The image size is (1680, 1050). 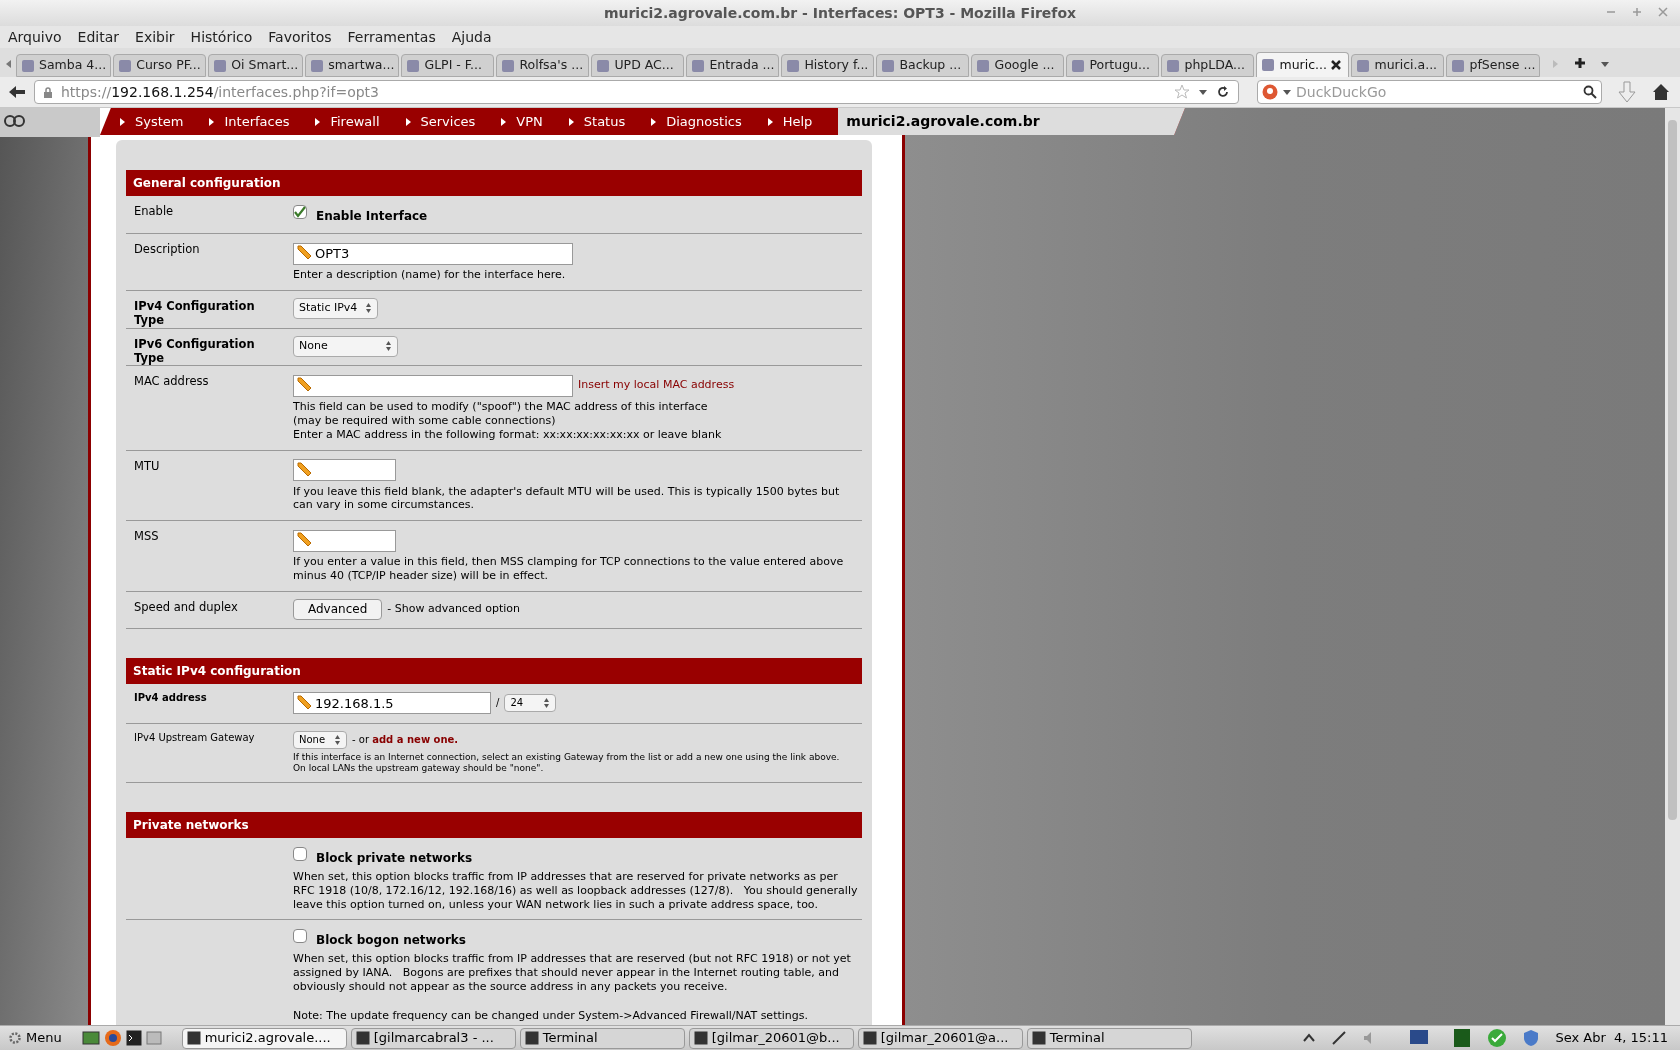 What do you see at coordinates (133, 1038) in the screenshot?
I see `terminal-icon` at bounding box center [133, 1038].